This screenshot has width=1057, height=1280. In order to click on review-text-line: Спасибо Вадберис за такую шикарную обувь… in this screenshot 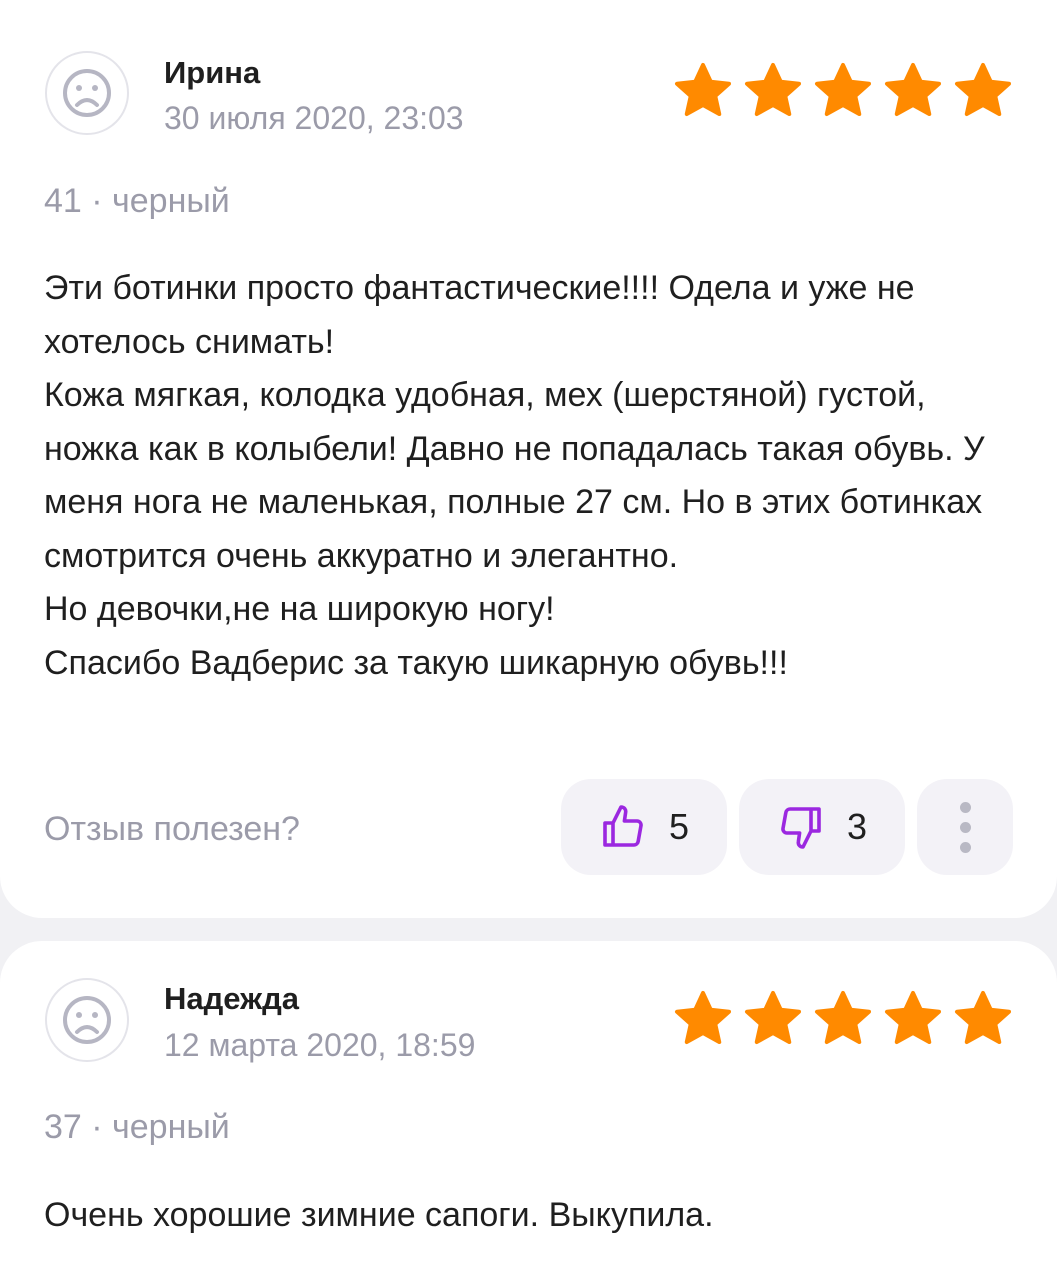, I will do `click(416, 662)`.